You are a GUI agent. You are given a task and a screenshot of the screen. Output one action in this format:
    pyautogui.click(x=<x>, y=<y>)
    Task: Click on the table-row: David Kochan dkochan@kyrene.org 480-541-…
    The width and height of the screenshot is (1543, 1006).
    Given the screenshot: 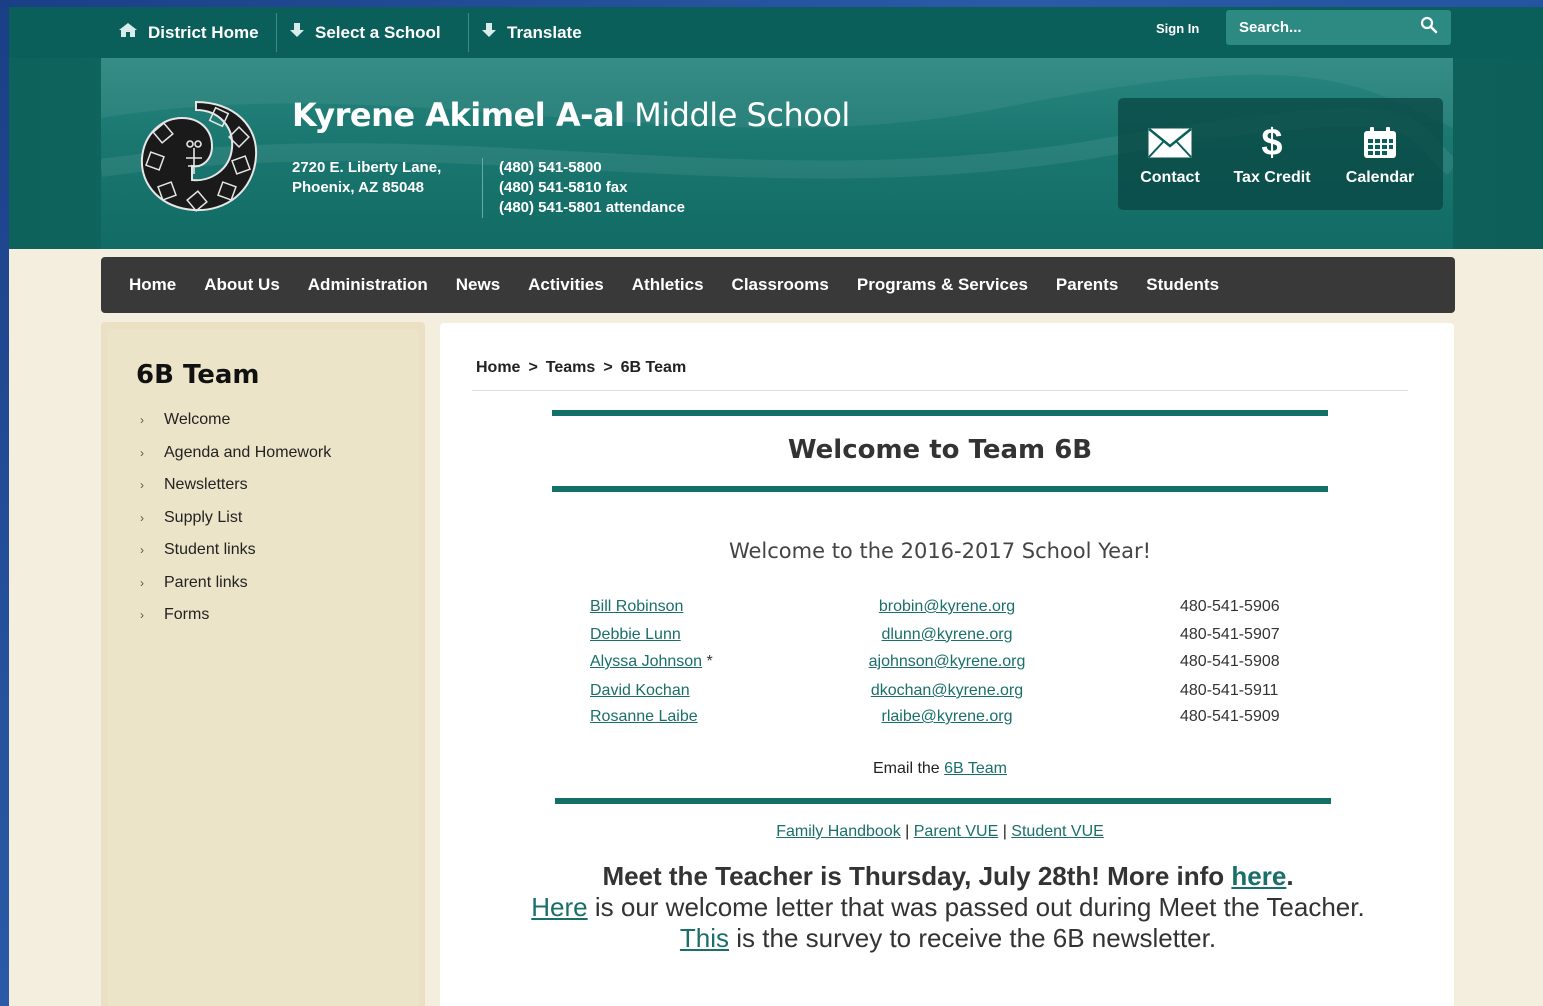 What is the action you would take?
    pyautogui.click(x=950, y=695)
    